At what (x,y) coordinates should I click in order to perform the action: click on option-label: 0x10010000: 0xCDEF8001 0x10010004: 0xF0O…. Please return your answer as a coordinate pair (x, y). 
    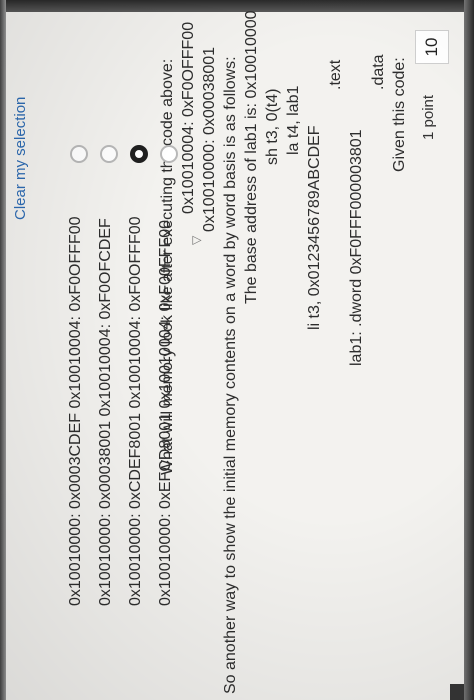
    Looking at the image, I should click on (135, 411).